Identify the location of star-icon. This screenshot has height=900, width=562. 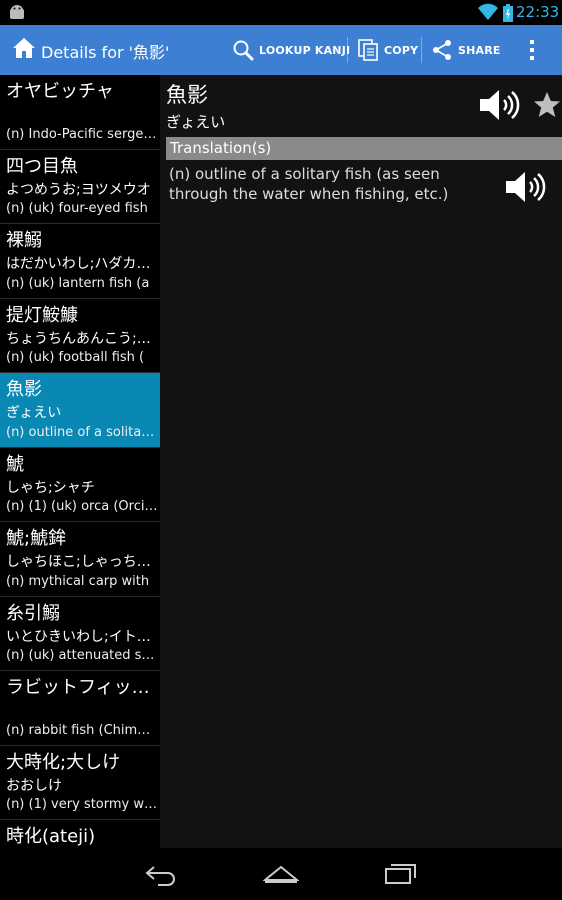
(547, 105).